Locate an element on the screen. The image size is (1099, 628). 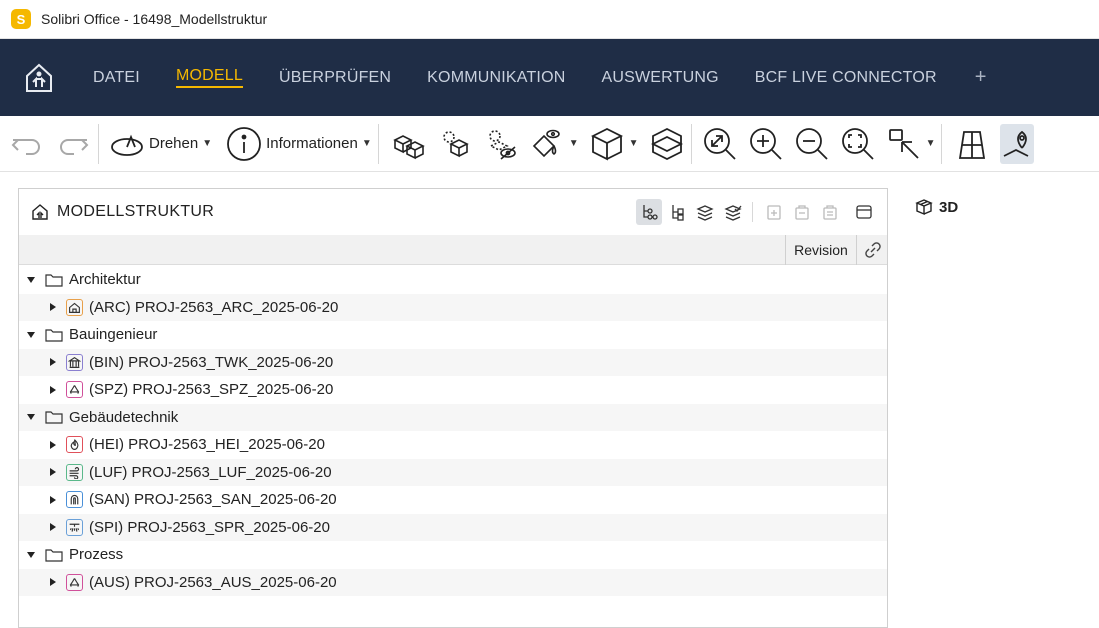
pipe-icon is located at coordinates (74, 500).